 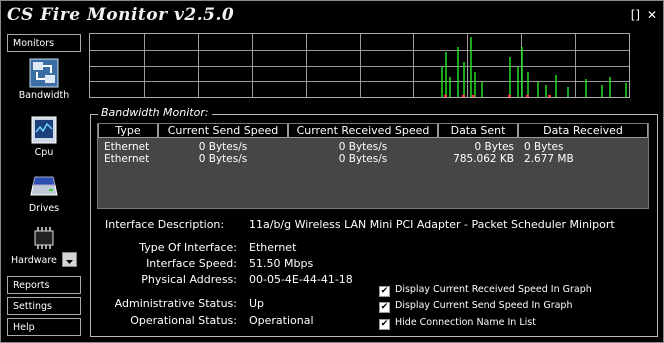 I want to click on sidebar-item-bandwidth: Bandwidth, so click(x=44, y=79).